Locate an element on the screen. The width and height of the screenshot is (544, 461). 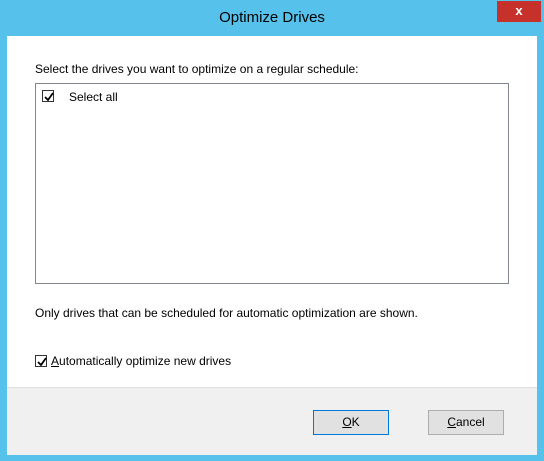
select-all-checkbox is located at coordinates (48, 96).